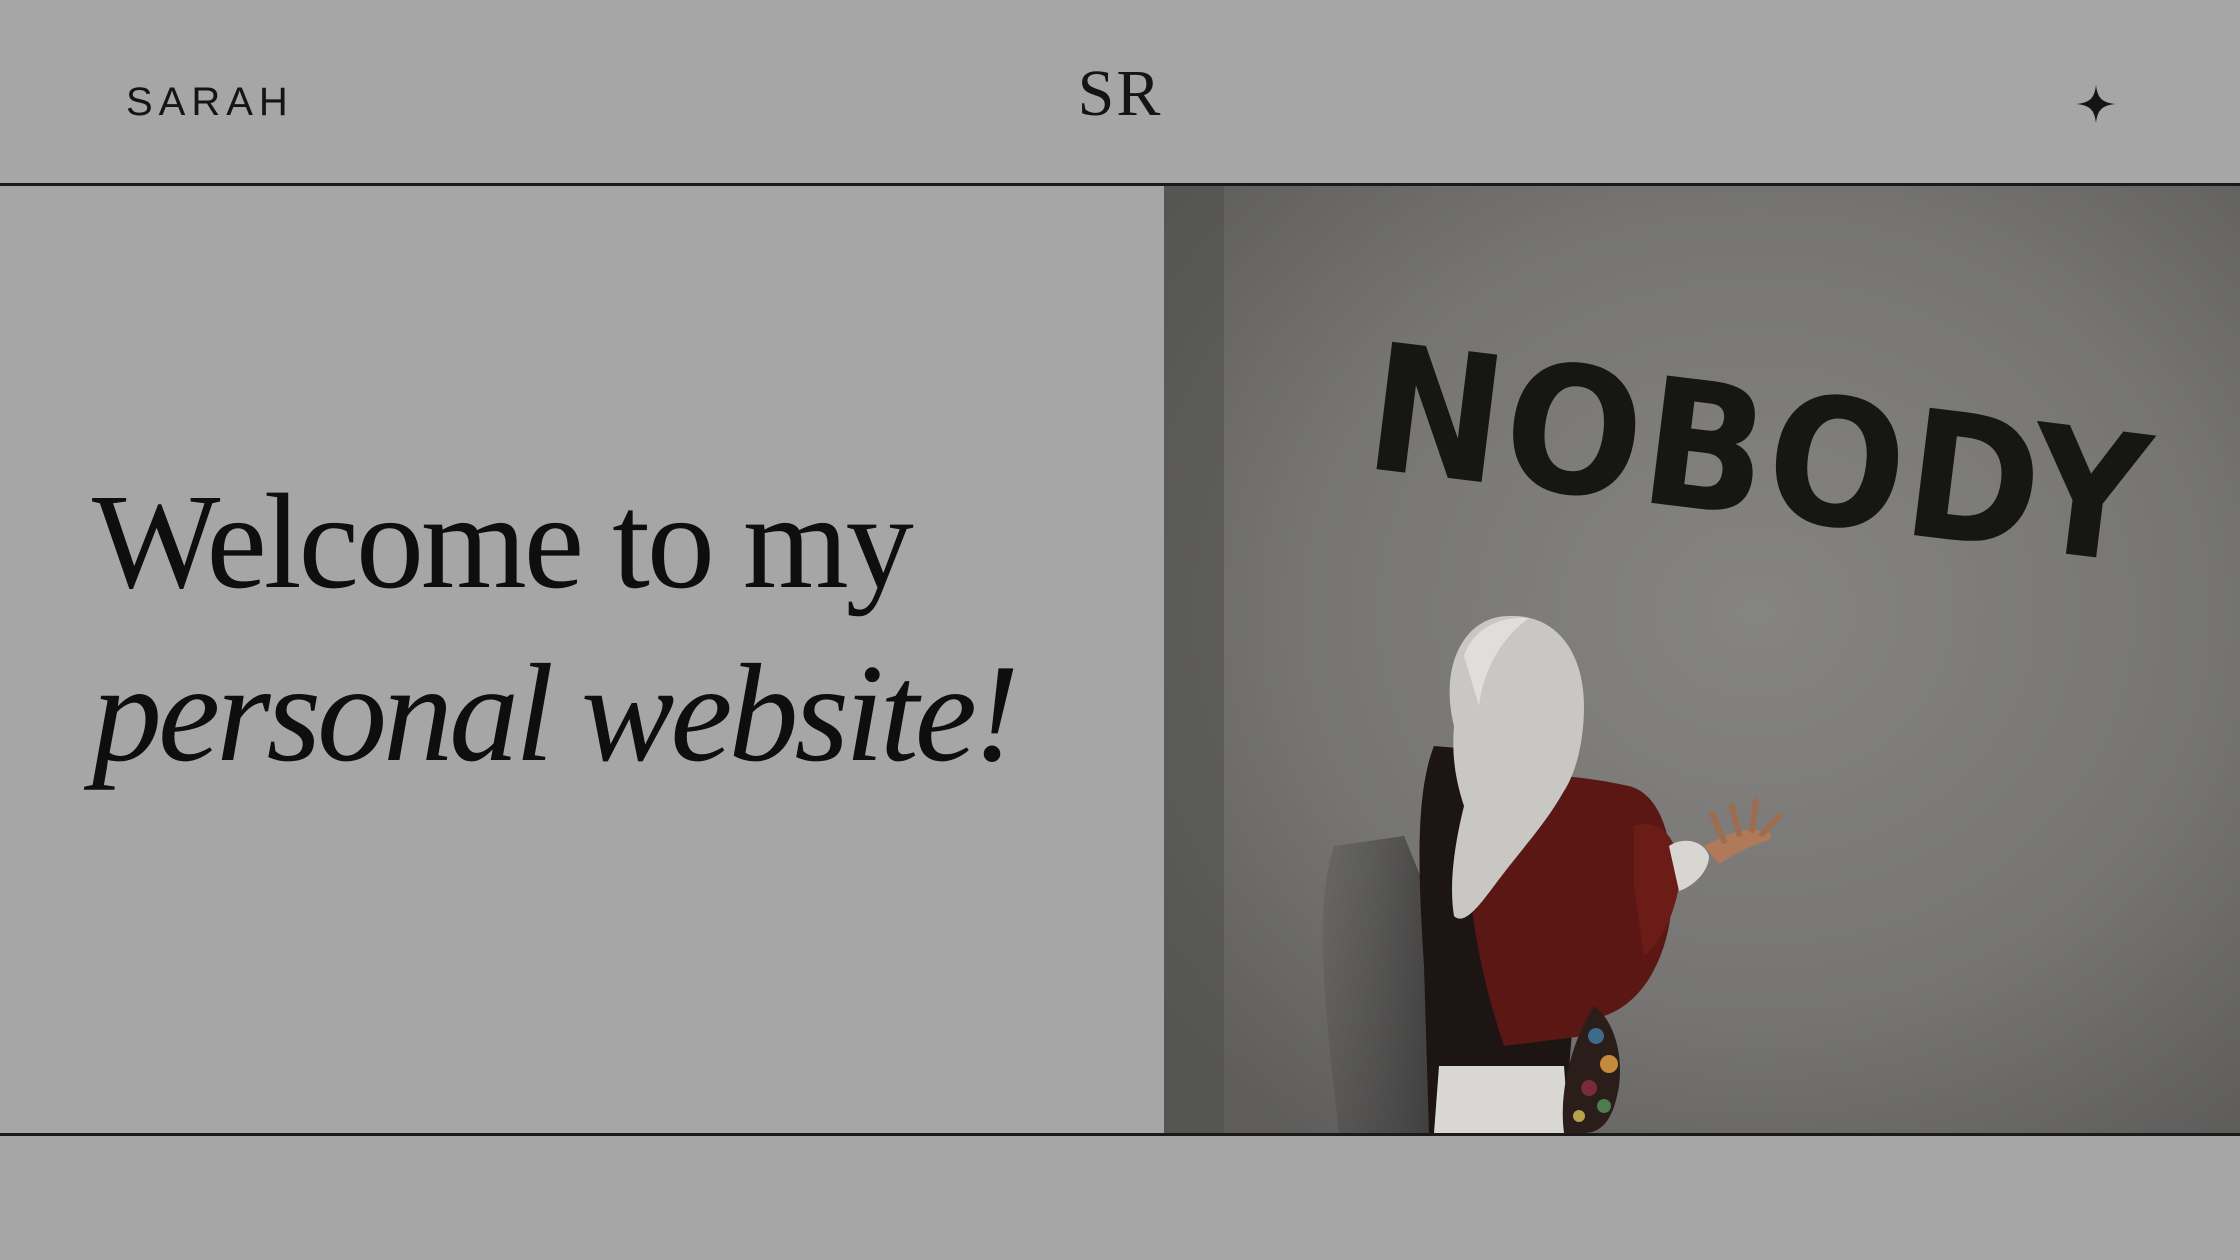  What do you see at coordinates (556, 713) in the screenshot?
I see `headline-line-2: personal website!` at bounding box center [556, 713].